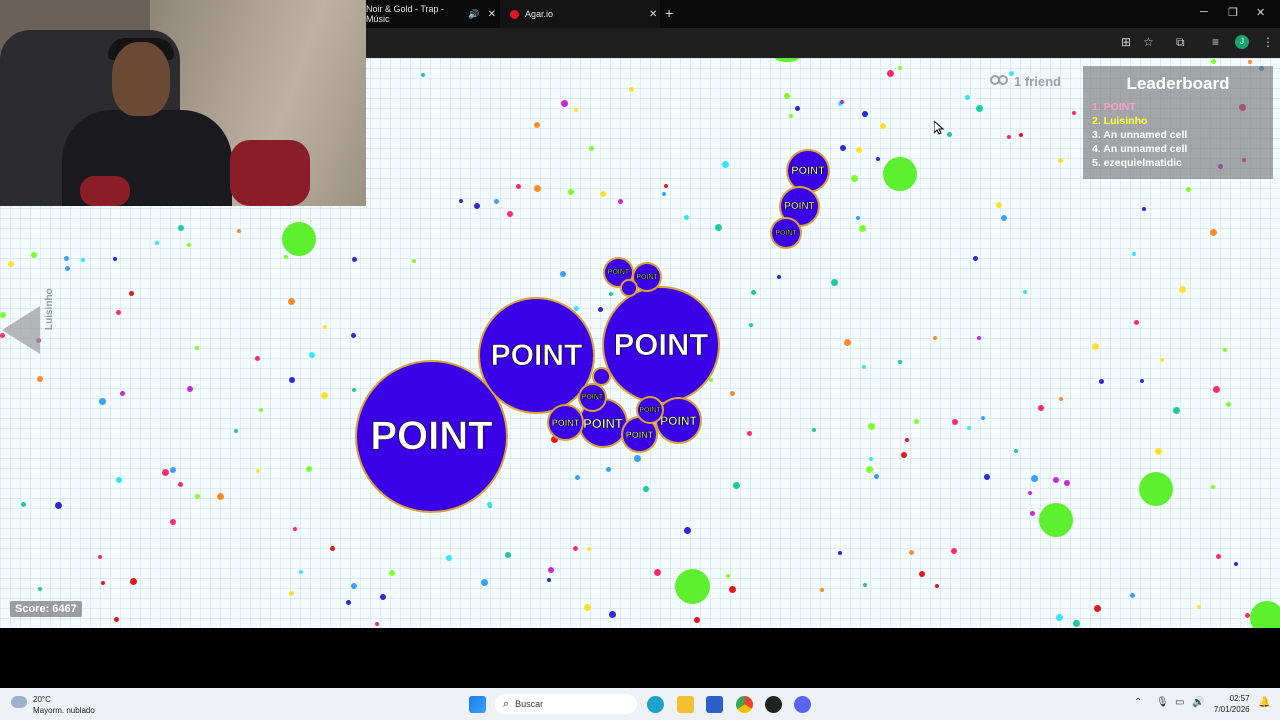 The width and height of the screenshot is (1280, 720). I want to click on taskbar-search: ⌕ Buscar, so click(566, 704).